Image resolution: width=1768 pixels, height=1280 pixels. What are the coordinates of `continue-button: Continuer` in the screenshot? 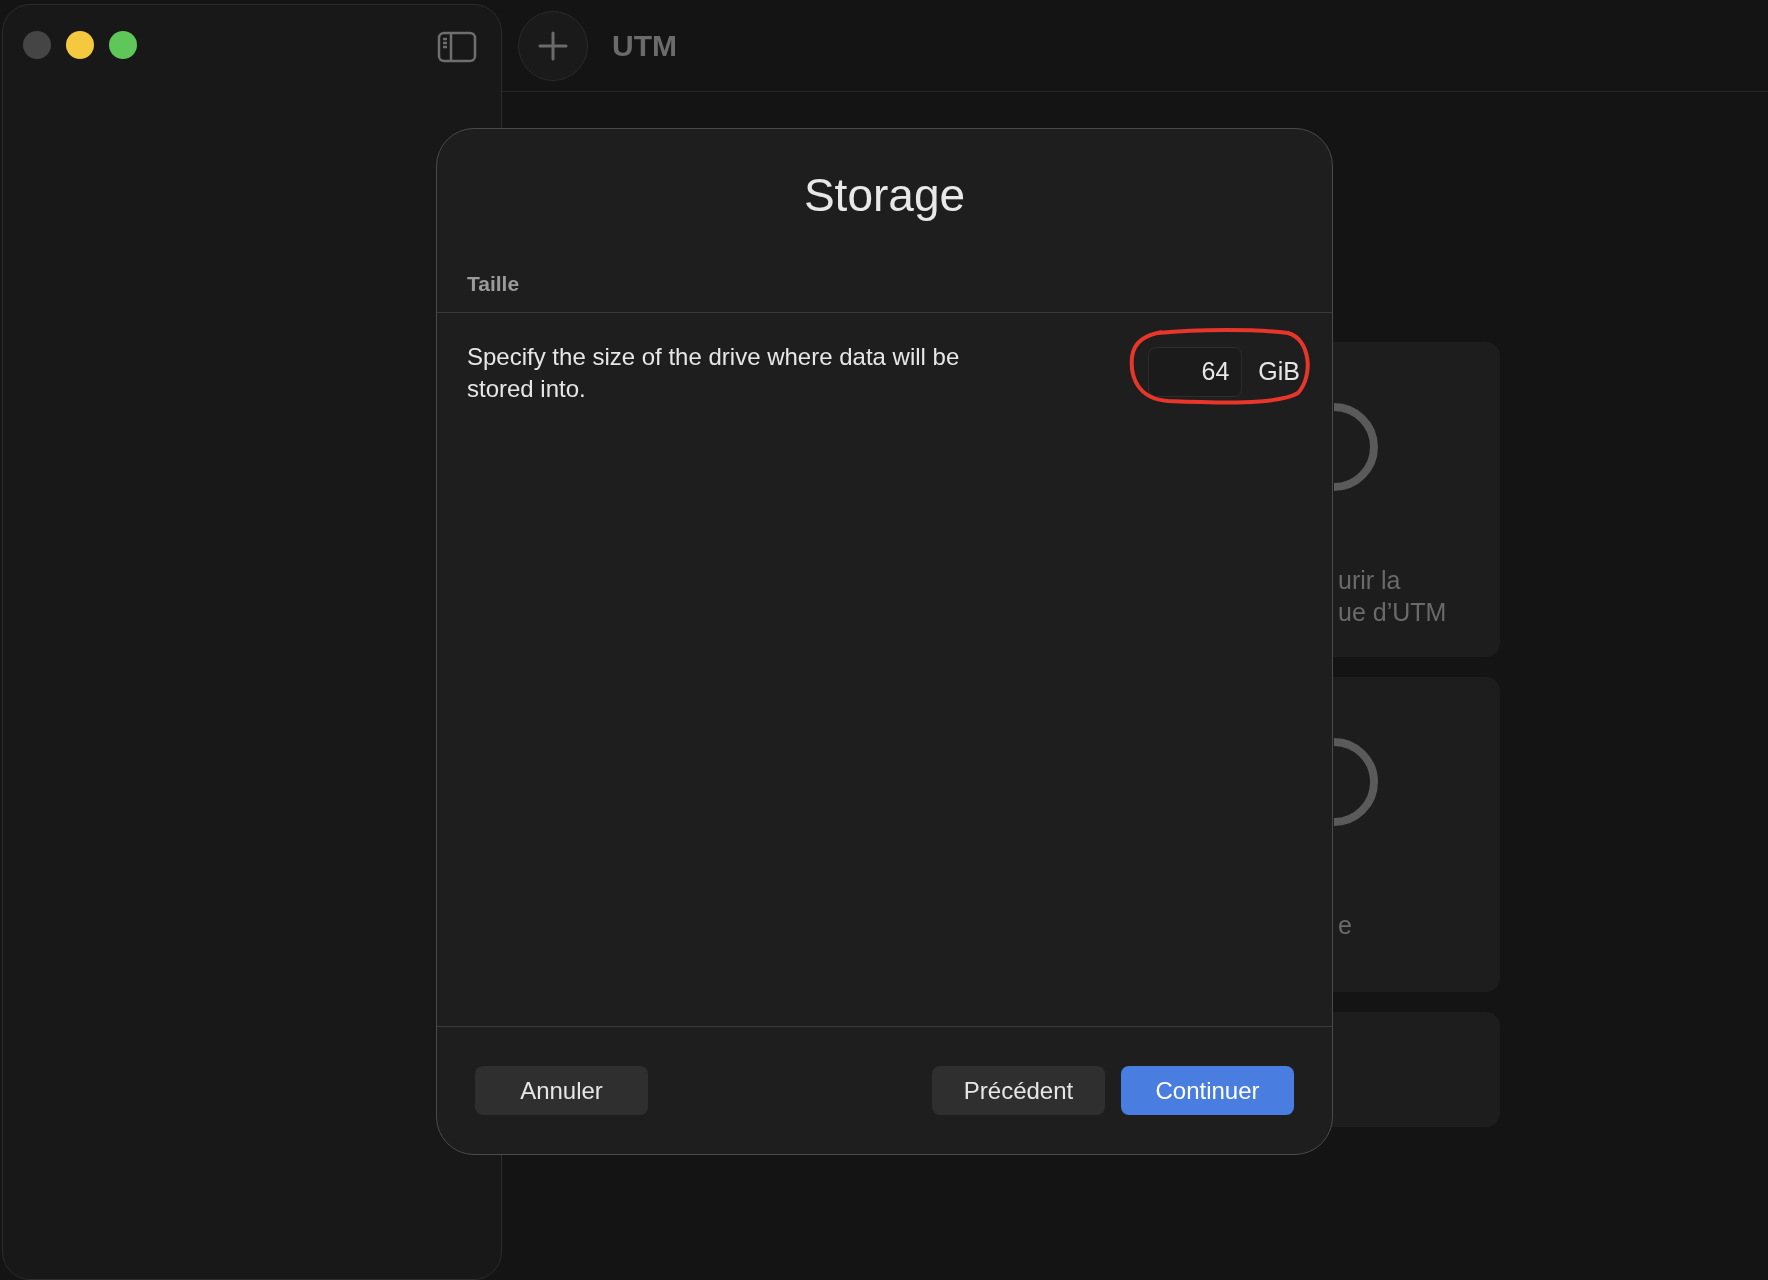 It's located at (1207, 1090).